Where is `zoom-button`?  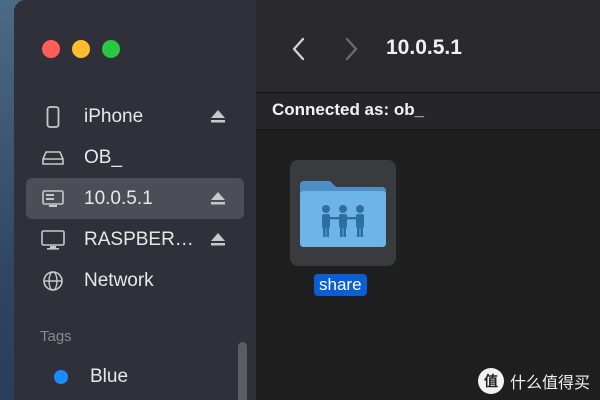 zoom-button is located at coordinates (111, 49).